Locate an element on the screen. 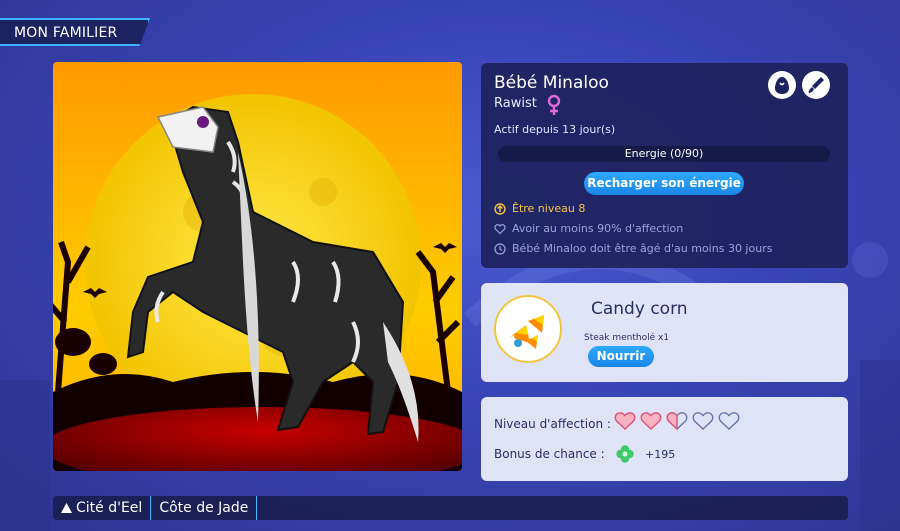 The height and width of the screenshot is (531, 900). food-name: Candy corn is located at coordinates (639, 309).